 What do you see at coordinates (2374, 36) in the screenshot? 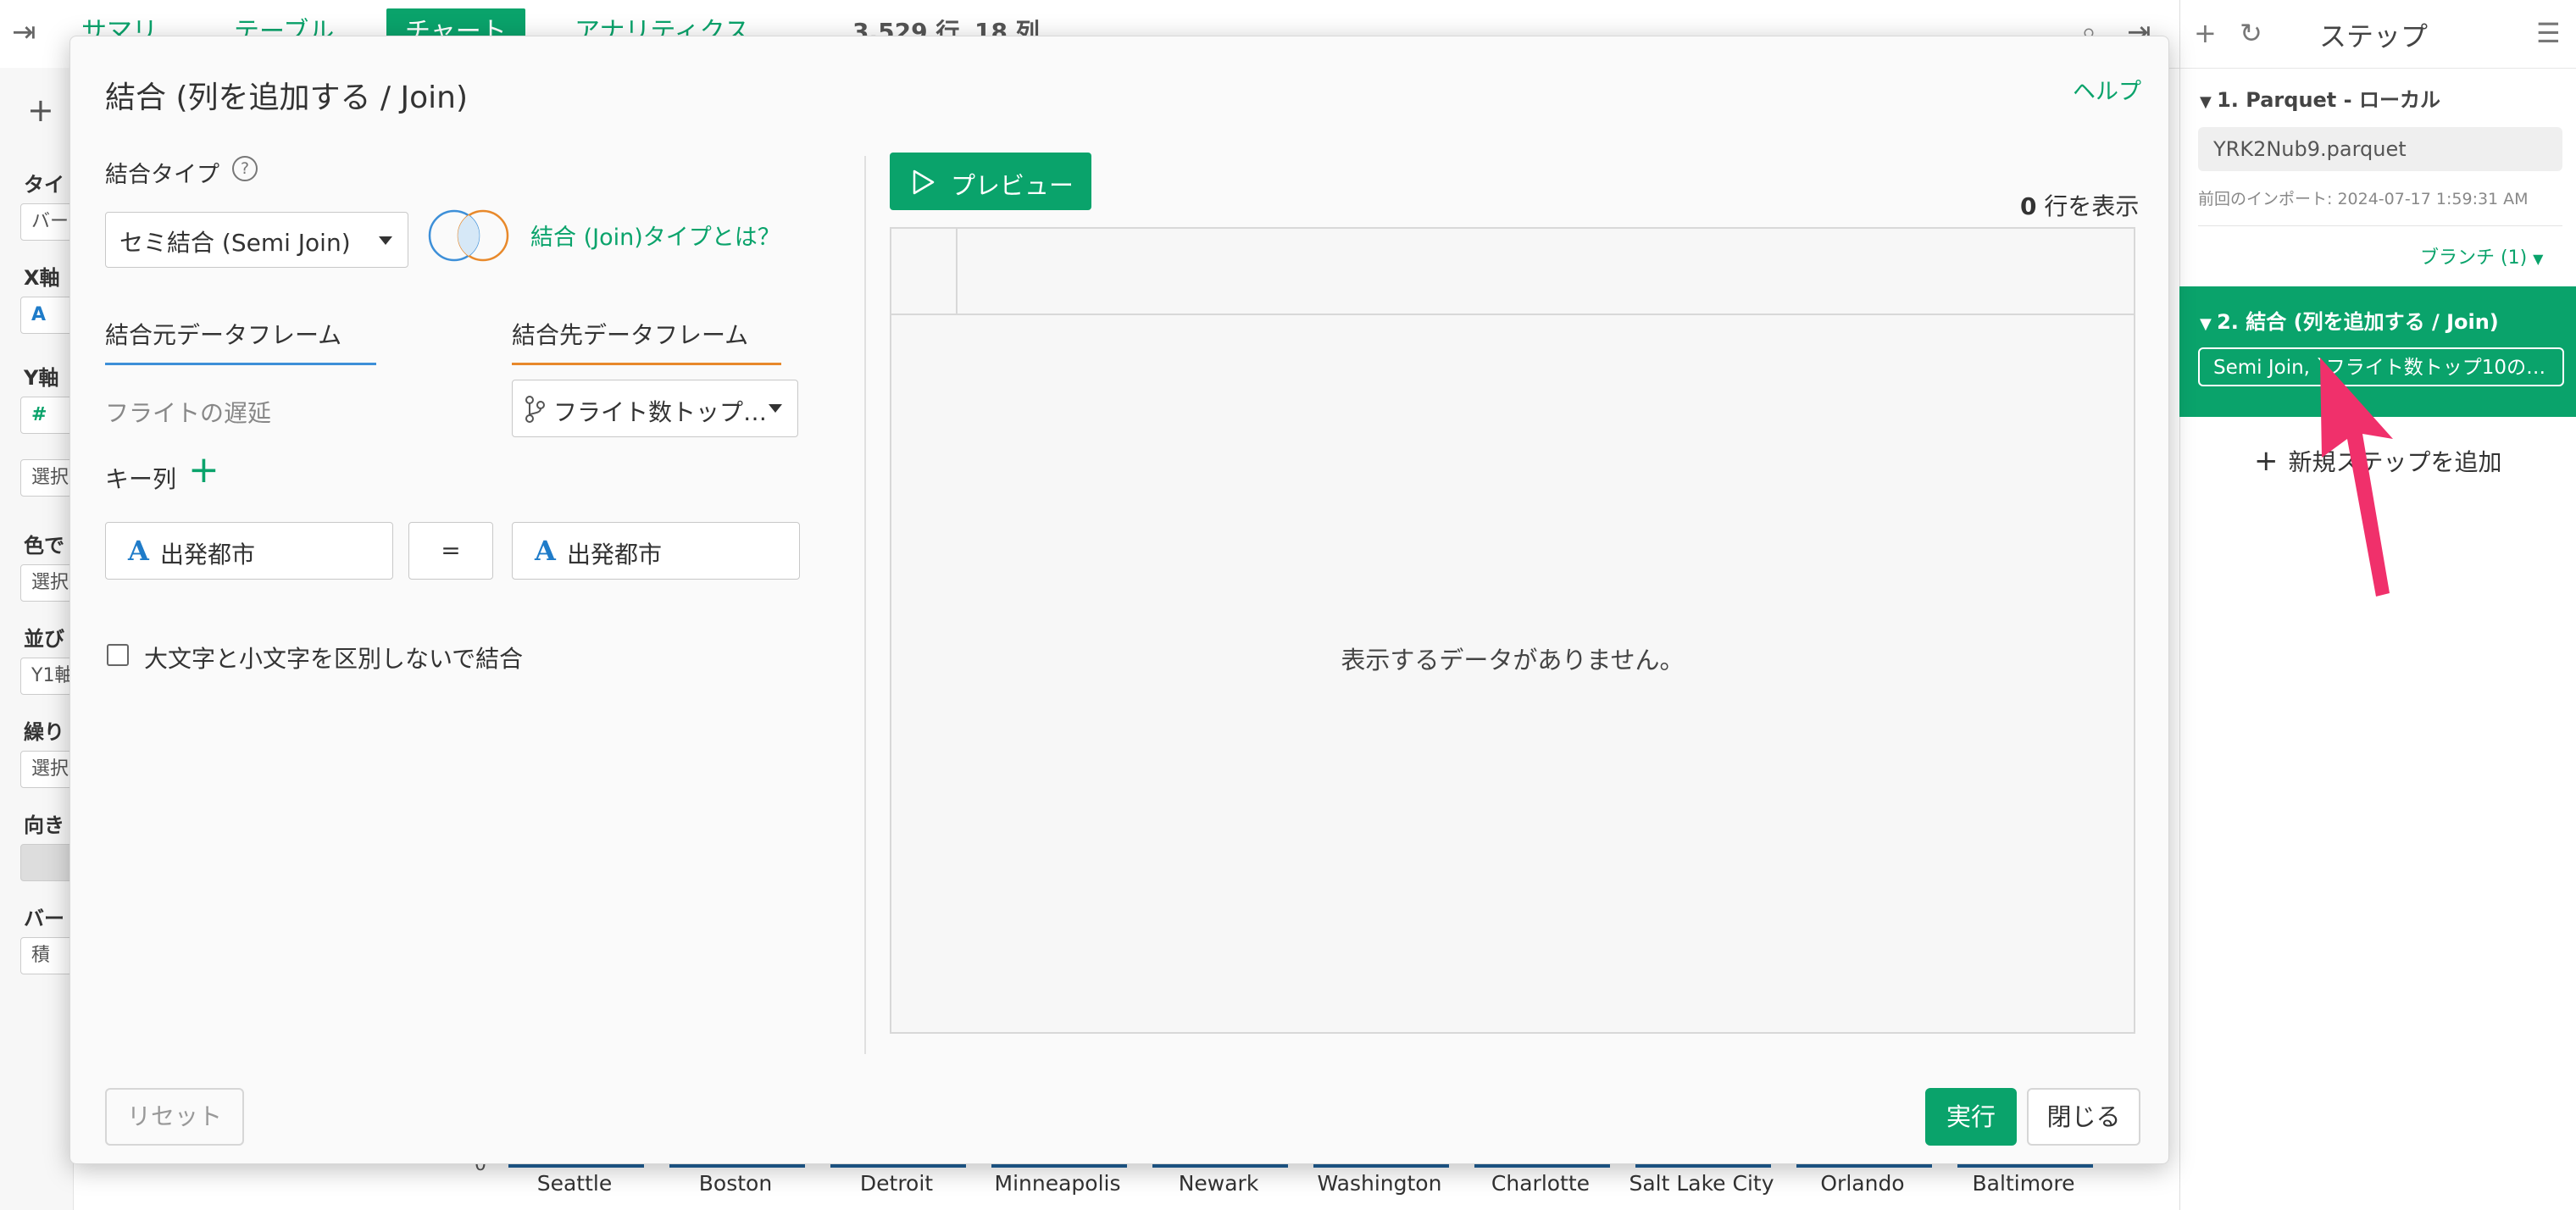
I see `steps-title: ステップ` at bounding box center [2374, 36].